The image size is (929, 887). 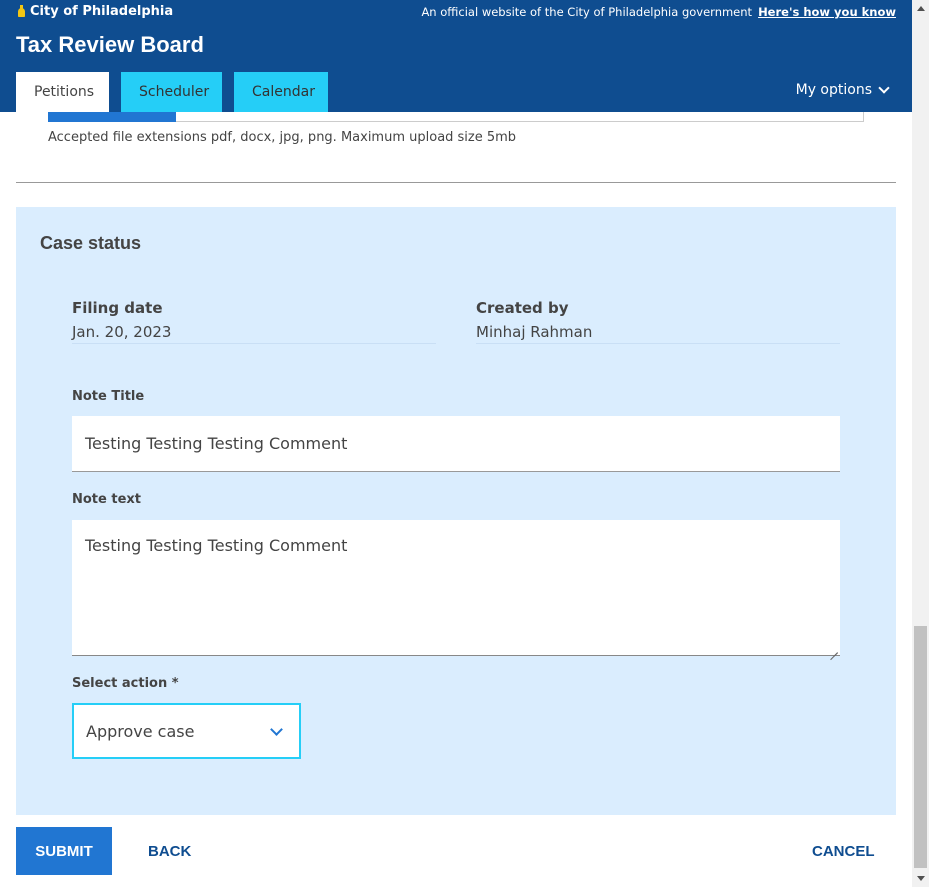 What do you see at coordinates (122, 332) in the screenshot?
I see `filing-date-value: Jan. 20, 2023` at bounding box center [122, 332].